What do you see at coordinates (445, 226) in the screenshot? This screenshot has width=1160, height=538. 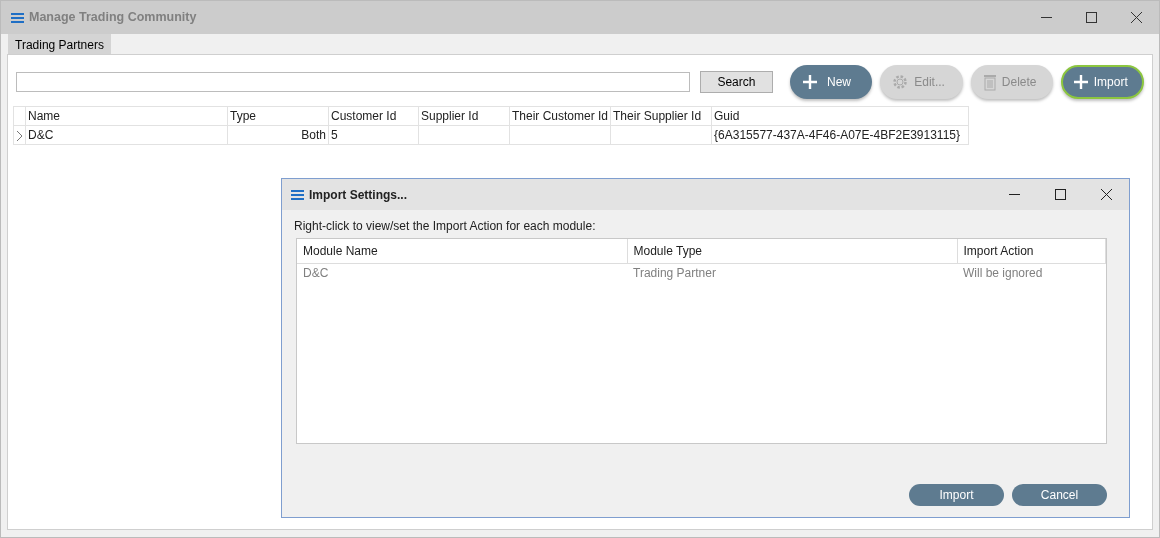 I see `instruction-text: Right-click to view/set the Import Action for each module:` at bounding box center [445, 226].